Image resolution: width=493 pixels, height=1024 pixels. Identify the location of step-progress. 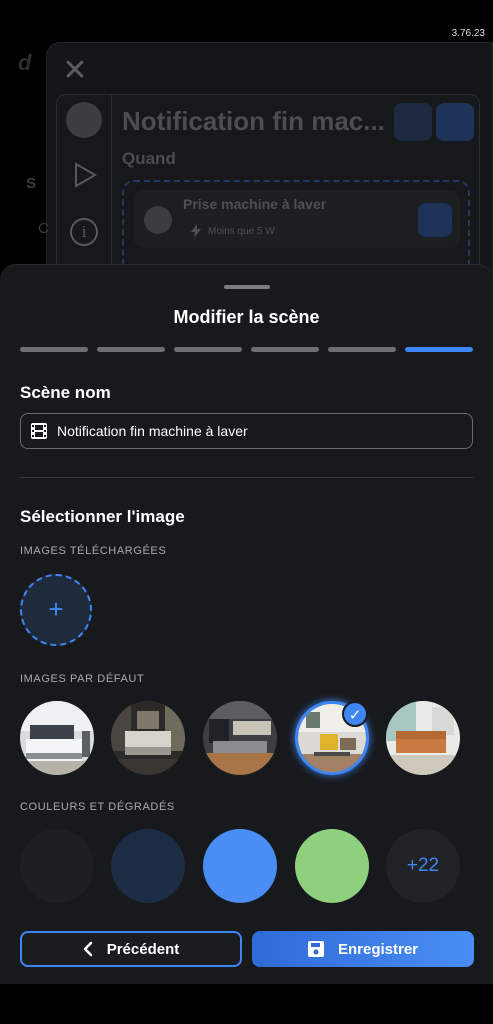
(246, 349).